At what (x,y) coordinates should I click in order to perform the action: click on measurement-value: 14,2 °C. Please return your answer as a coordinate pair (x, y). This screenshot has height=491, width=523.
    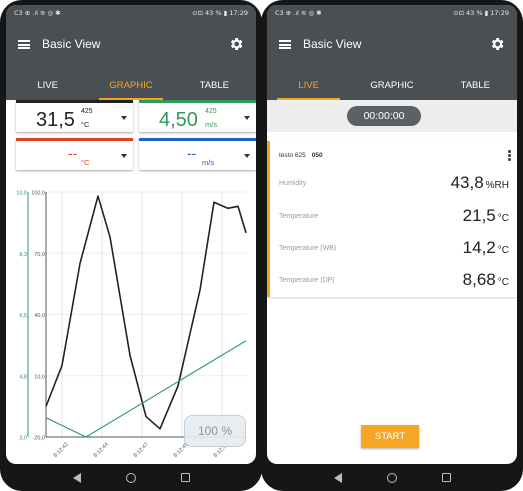
    Looking at the image, I should click on (485, 247).